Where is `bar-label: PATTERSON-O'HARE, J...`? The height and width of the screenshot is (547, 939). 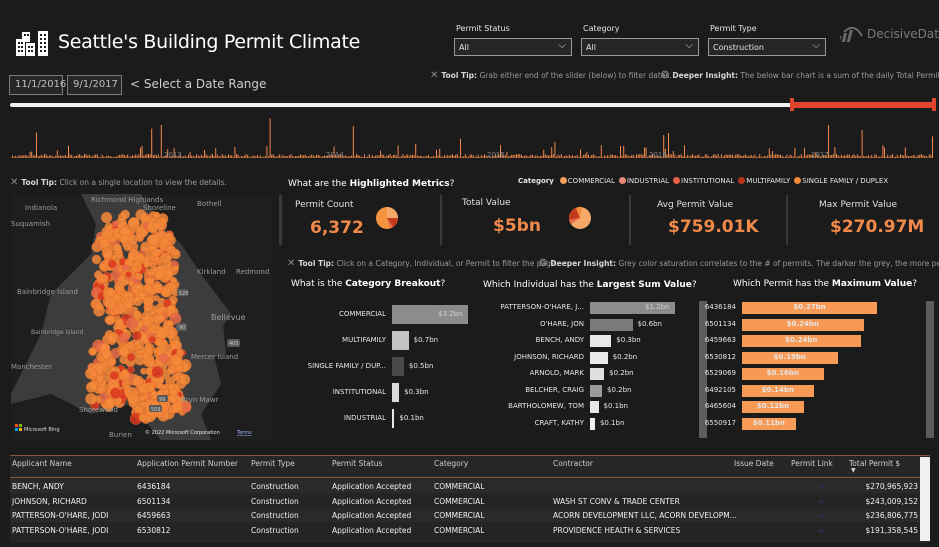
bar-label: PATTERSON-O'HARE, J... is located at coordinates (536, 307).